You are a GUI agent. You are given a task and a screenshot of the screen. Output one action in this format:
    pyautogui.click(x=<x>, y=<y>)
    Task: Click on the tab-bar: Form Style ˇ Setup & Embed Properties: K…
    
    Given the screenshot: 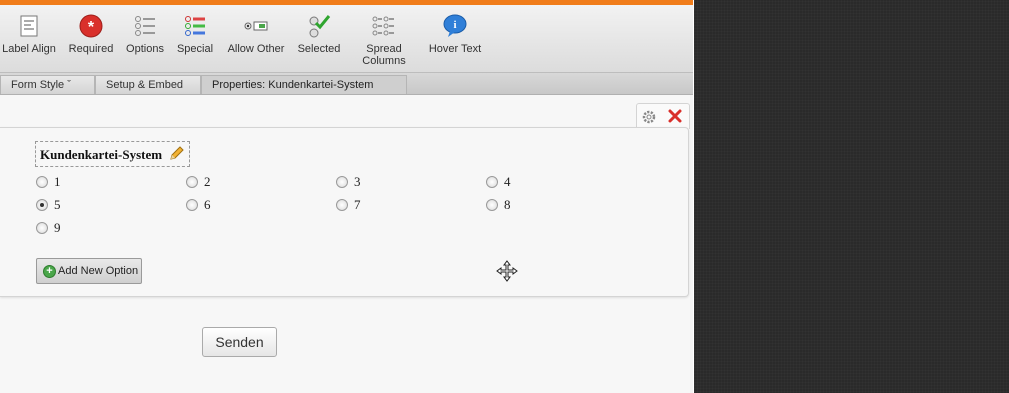 What is the action you would take?
    pyautogui.click(x=346, y=84)
    